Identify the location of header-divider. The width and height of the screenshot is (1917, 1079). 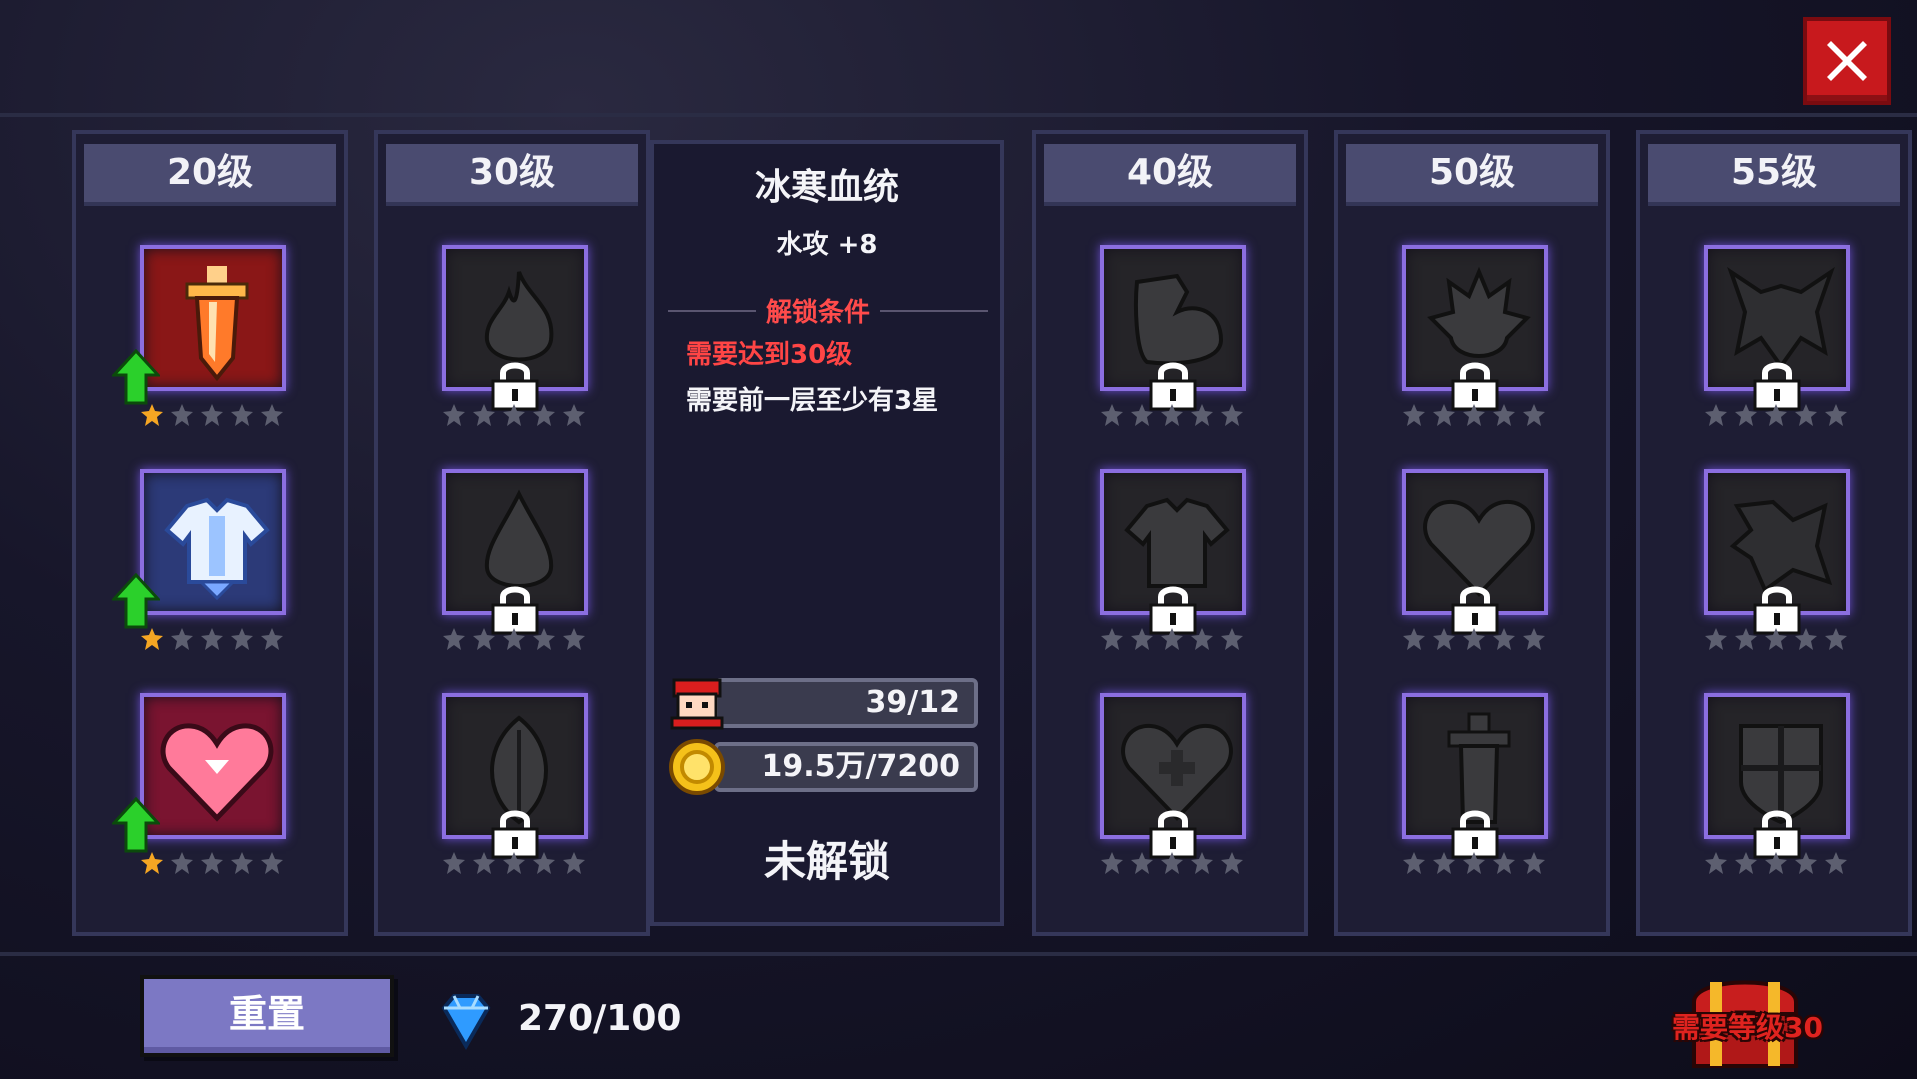
(958, 115).